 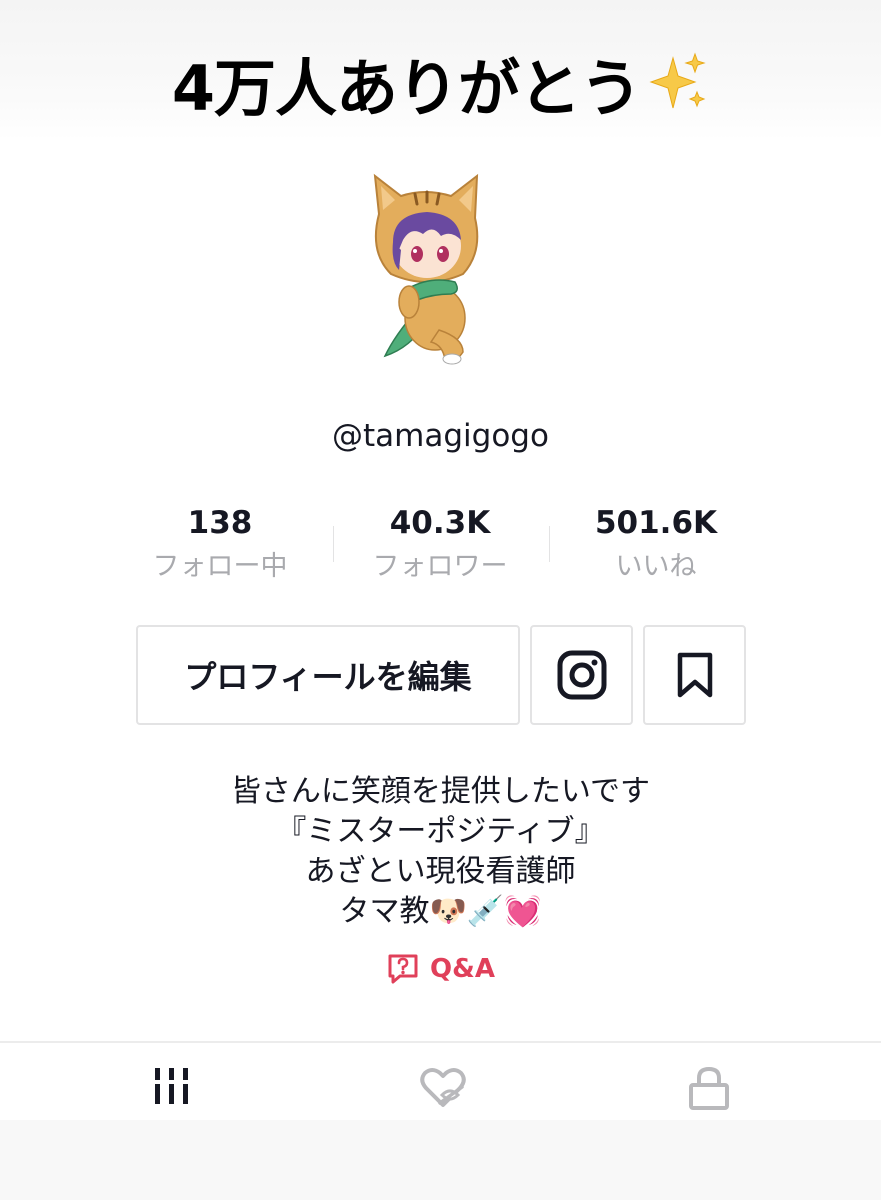 I want to click on edit-profile-button: プロフィールを編集, so click(x=328, y=675).